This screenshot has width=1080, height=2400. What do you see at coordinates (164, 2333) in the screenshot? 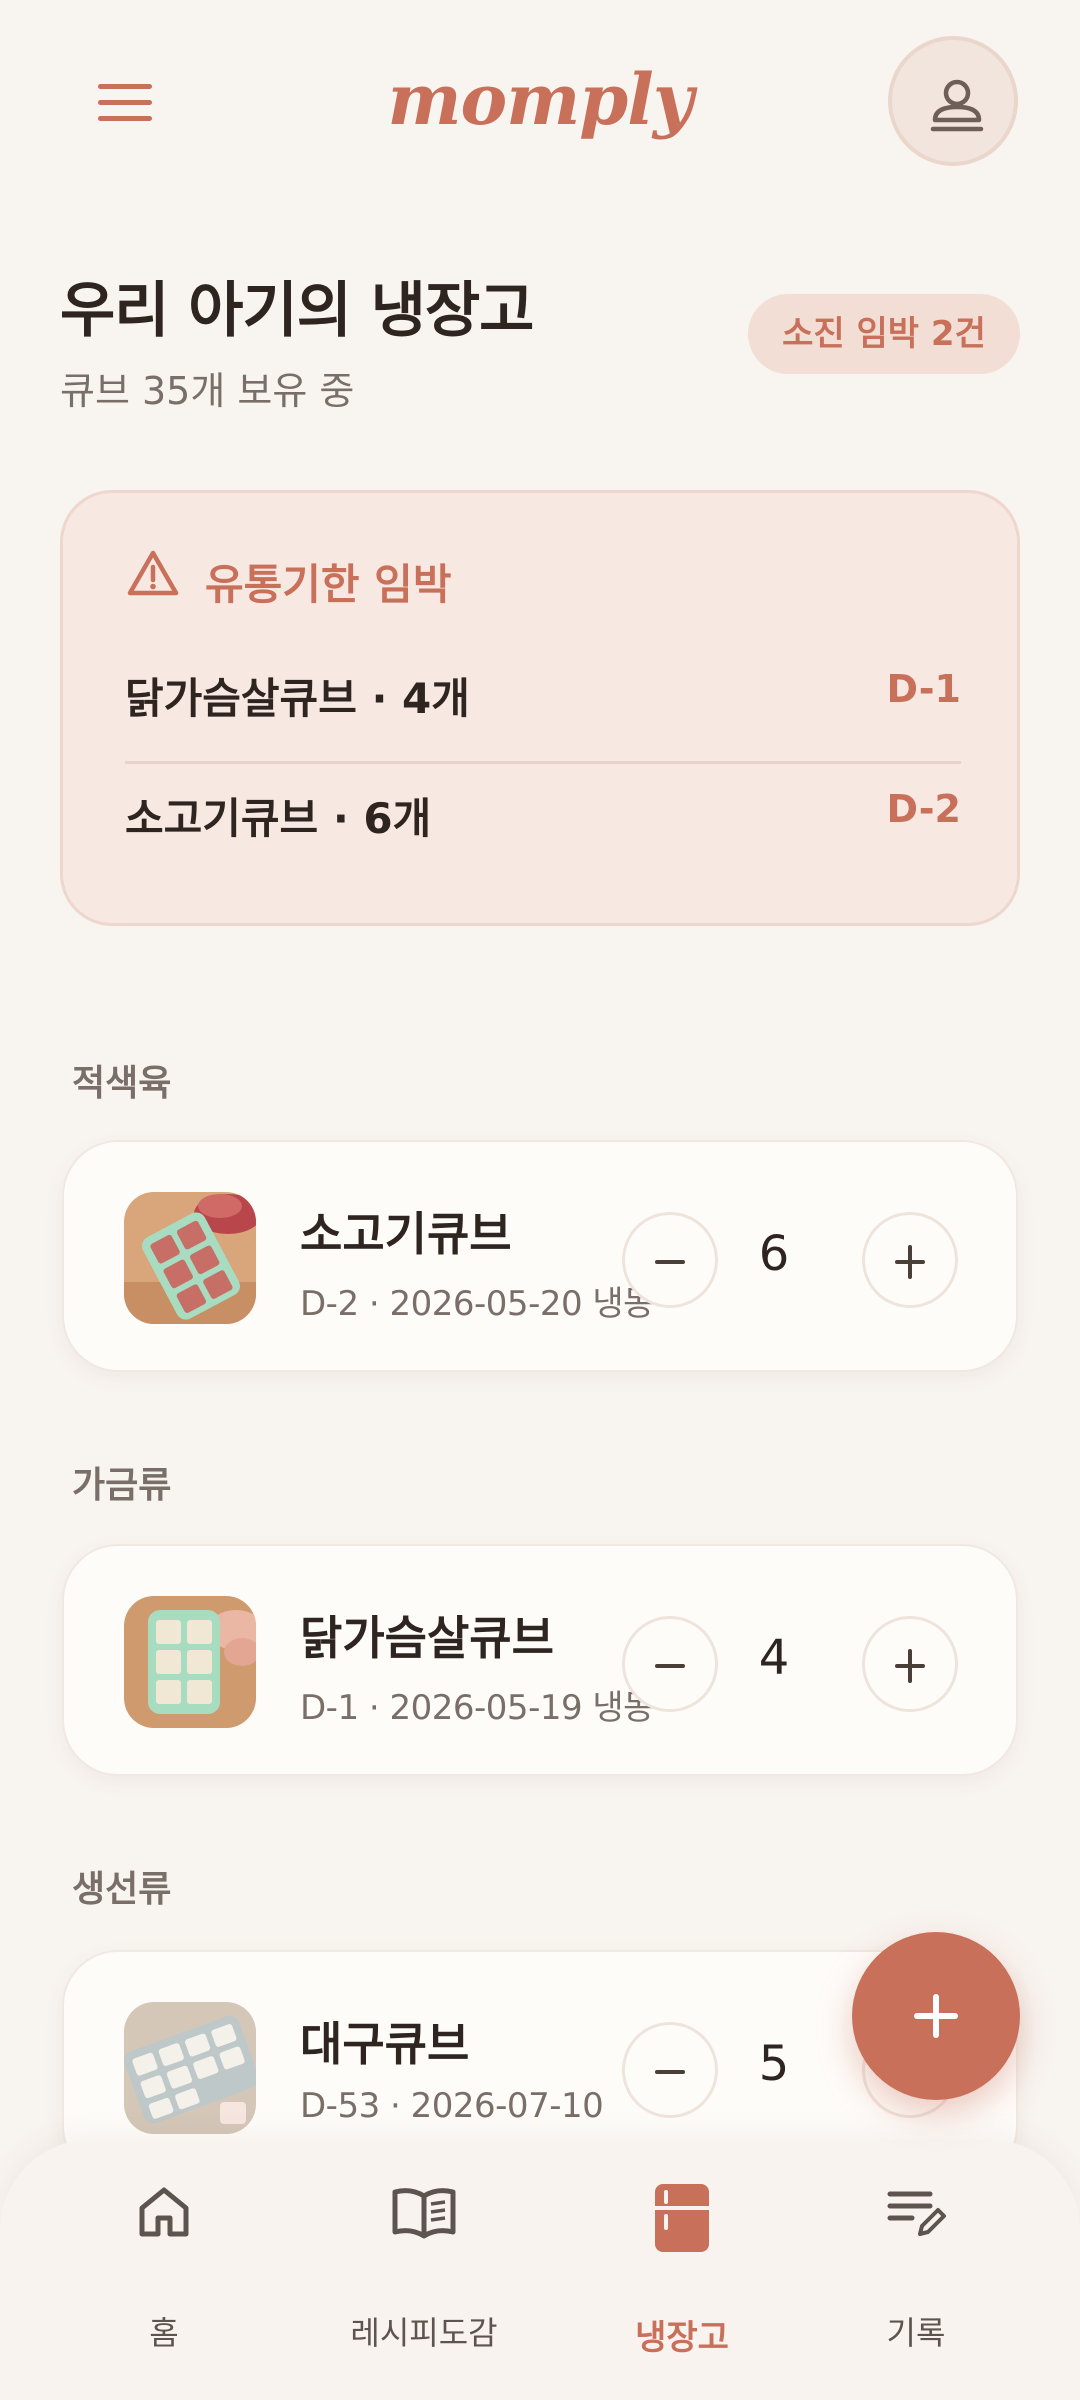
I see `nav-label: 홈` at bounding box center [164, 2333].